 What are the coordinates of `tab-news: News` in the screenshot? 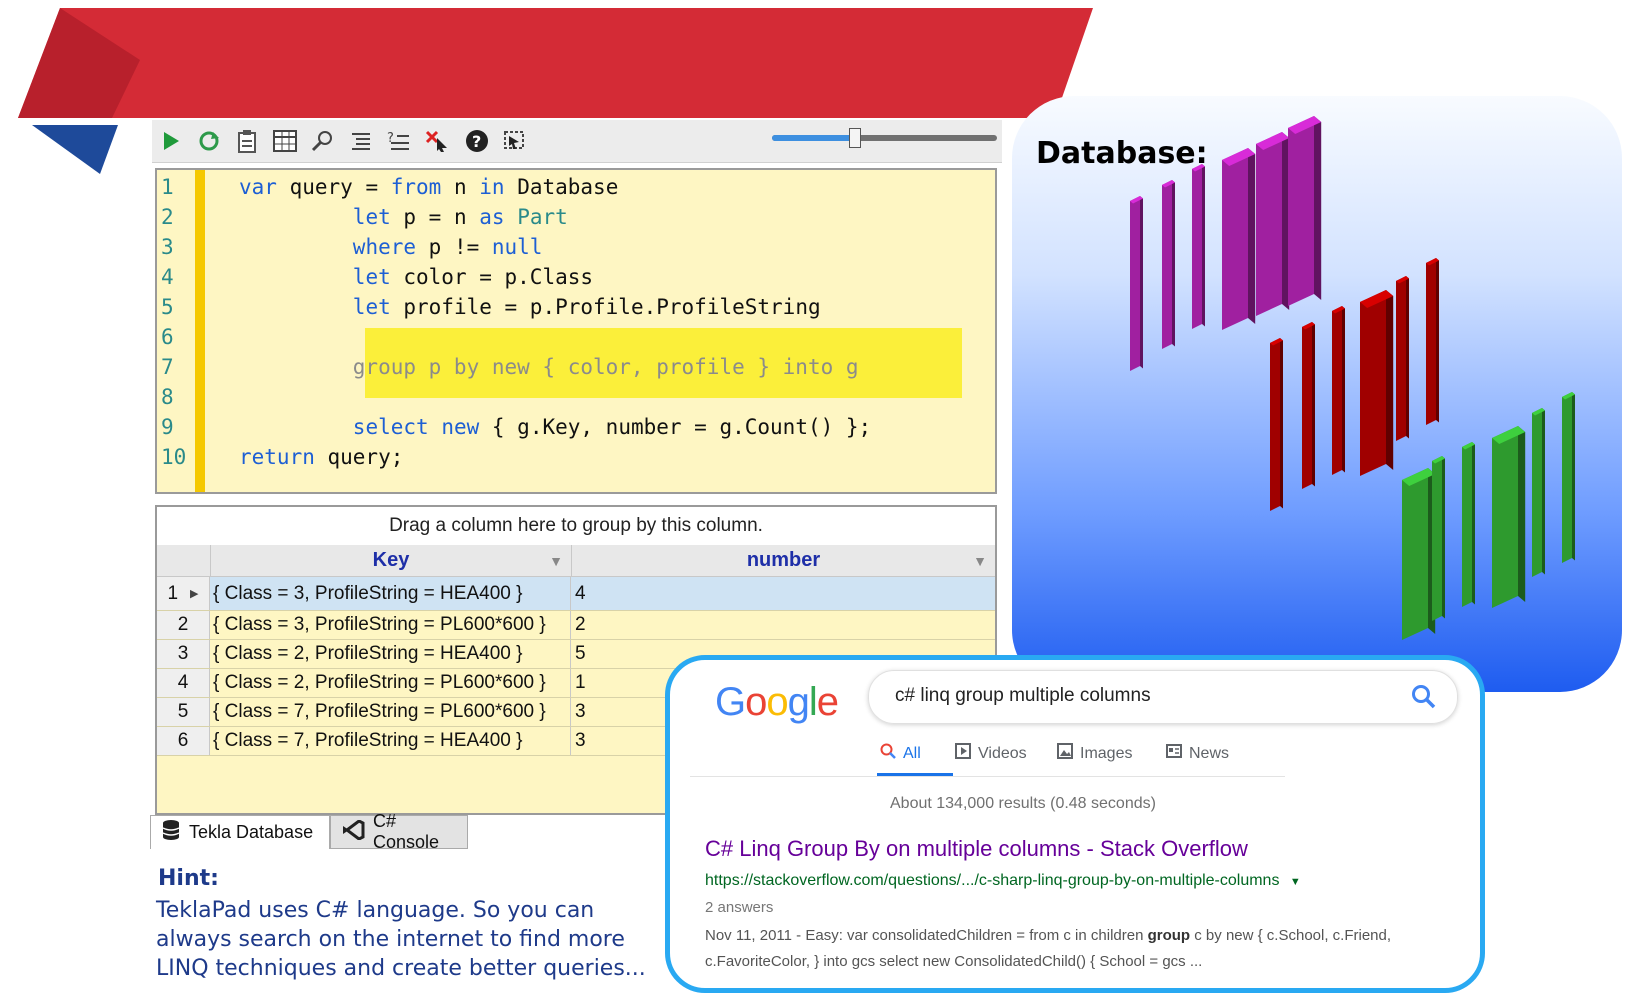 It's located at (1197, 753).